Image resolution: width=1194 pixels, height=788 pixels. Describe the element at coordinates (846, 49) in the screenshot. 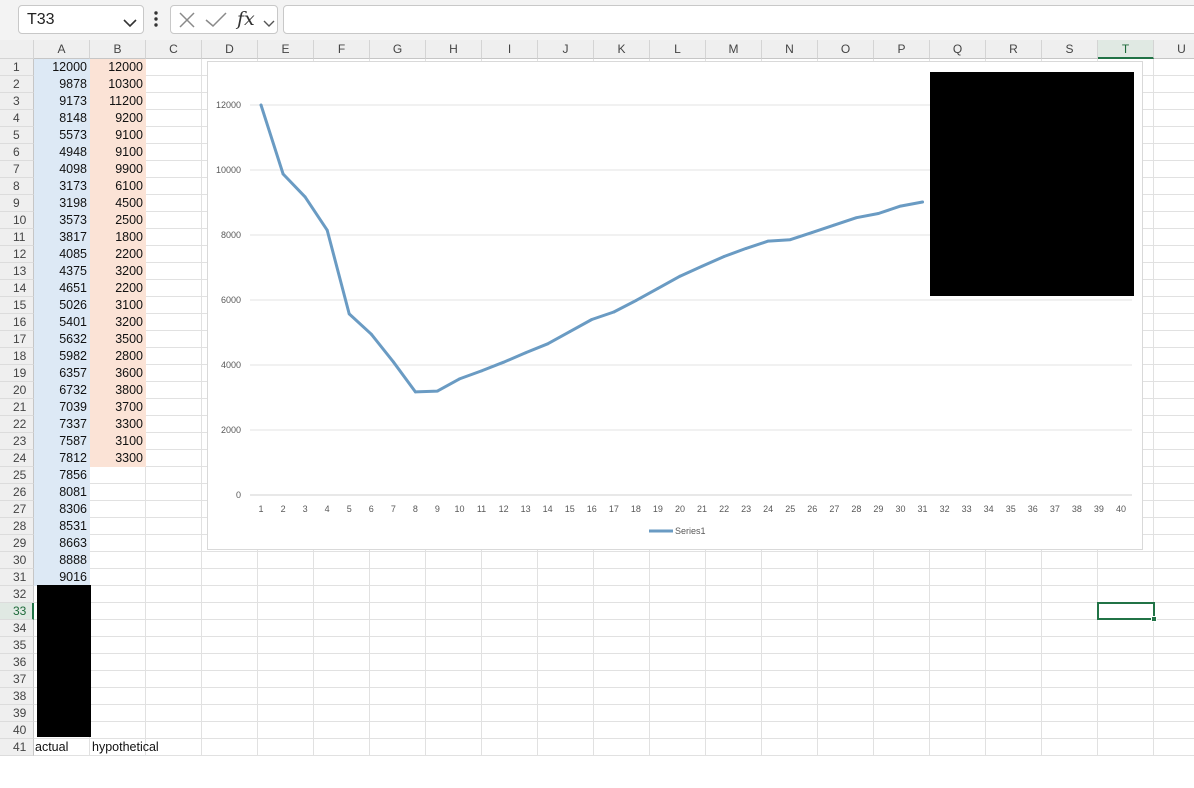

I see `column-header-o: O` at that location.